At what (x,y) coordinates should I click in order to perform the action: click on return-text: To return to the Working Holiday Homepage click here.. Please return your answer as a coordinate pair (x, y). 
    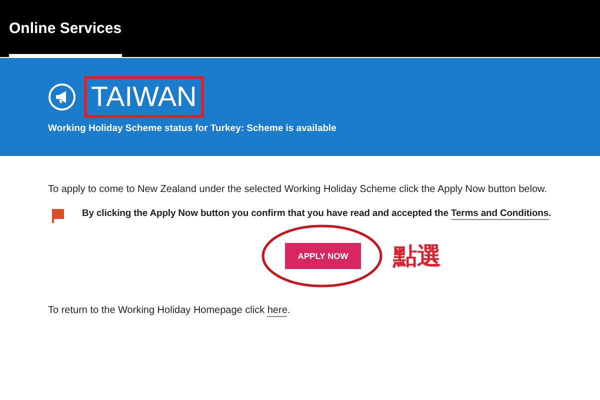
    Looking at the image, I should click on (170, 311).